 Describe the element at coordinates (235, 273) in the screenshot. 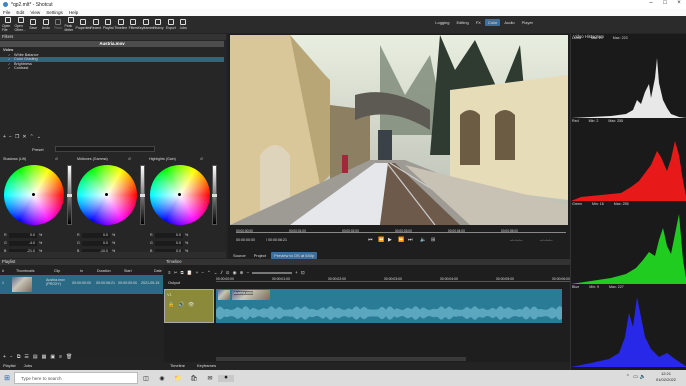

I see `scrub-icon: ◉` at that location.